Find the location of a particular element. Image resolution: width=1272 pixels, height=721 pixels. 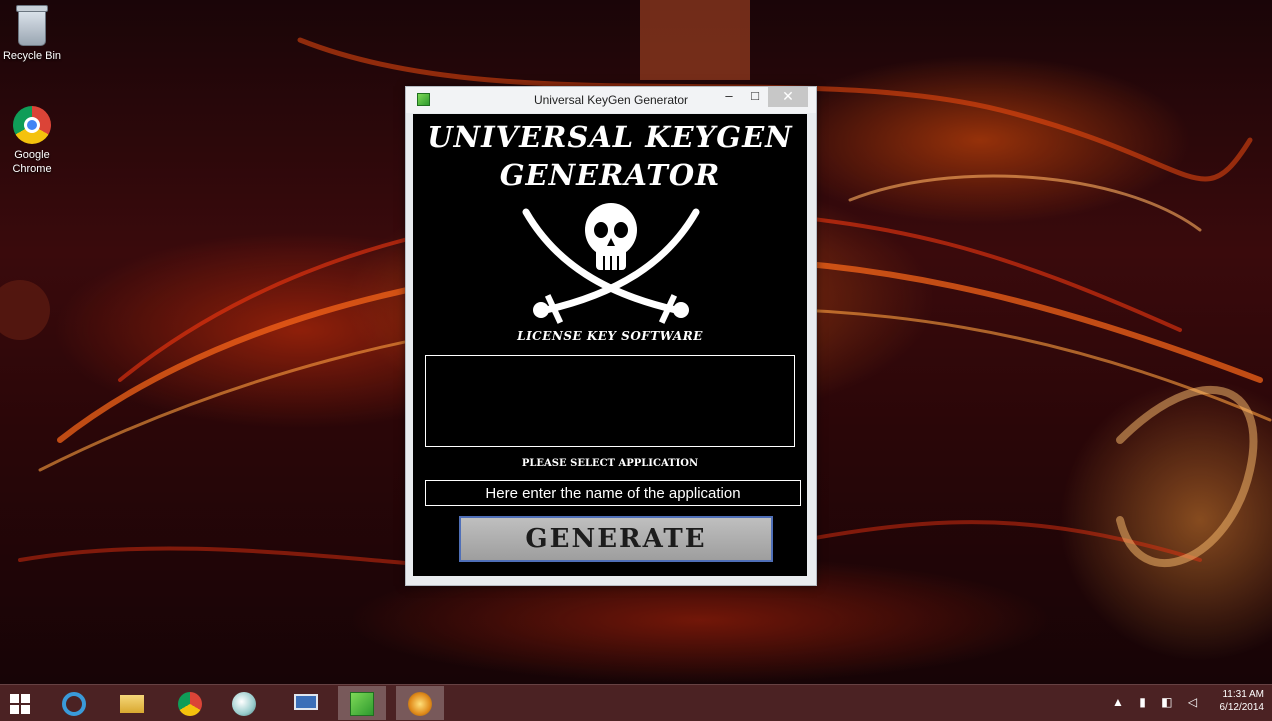

clock: 11:31 AM 6/12/2014 is located at coordinates (1242, 701).